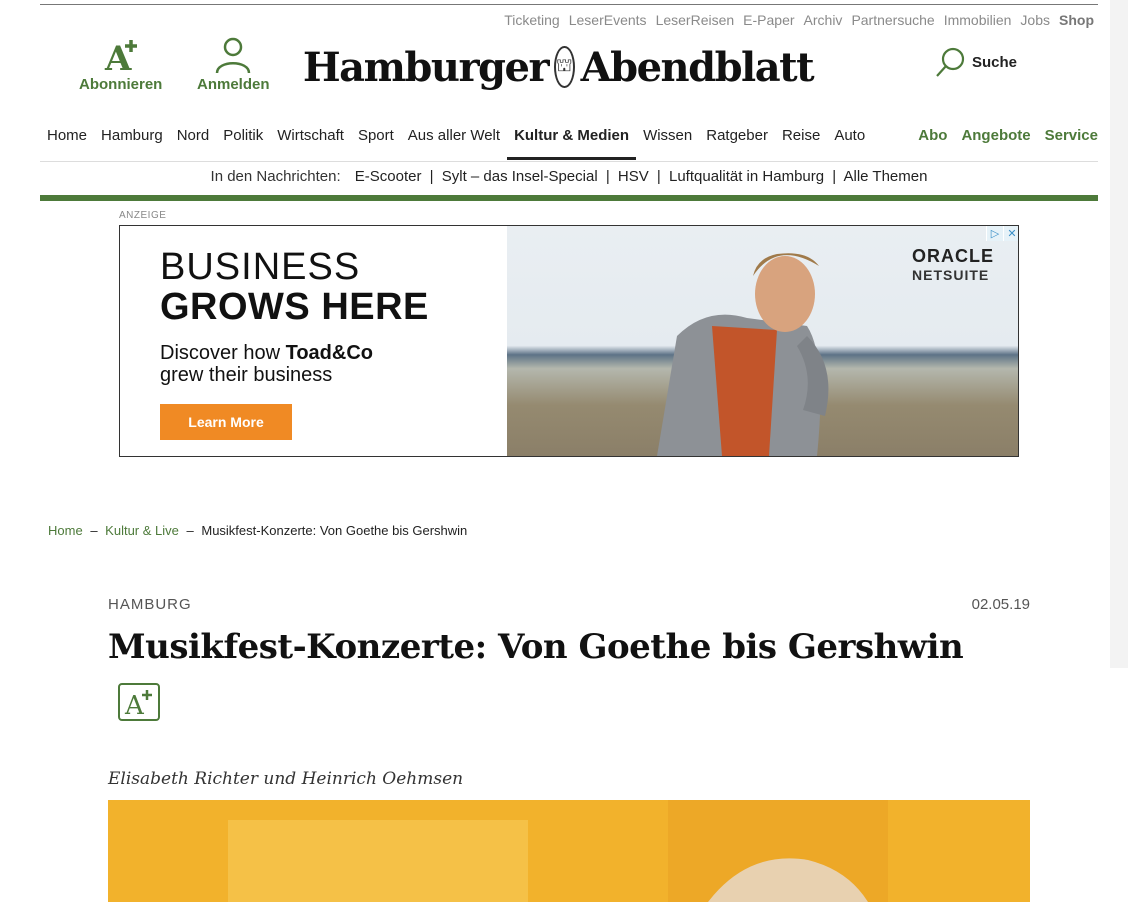  Describe the element at coordinates (569, 4) in the screenshot. I see `top-divider` at that location.